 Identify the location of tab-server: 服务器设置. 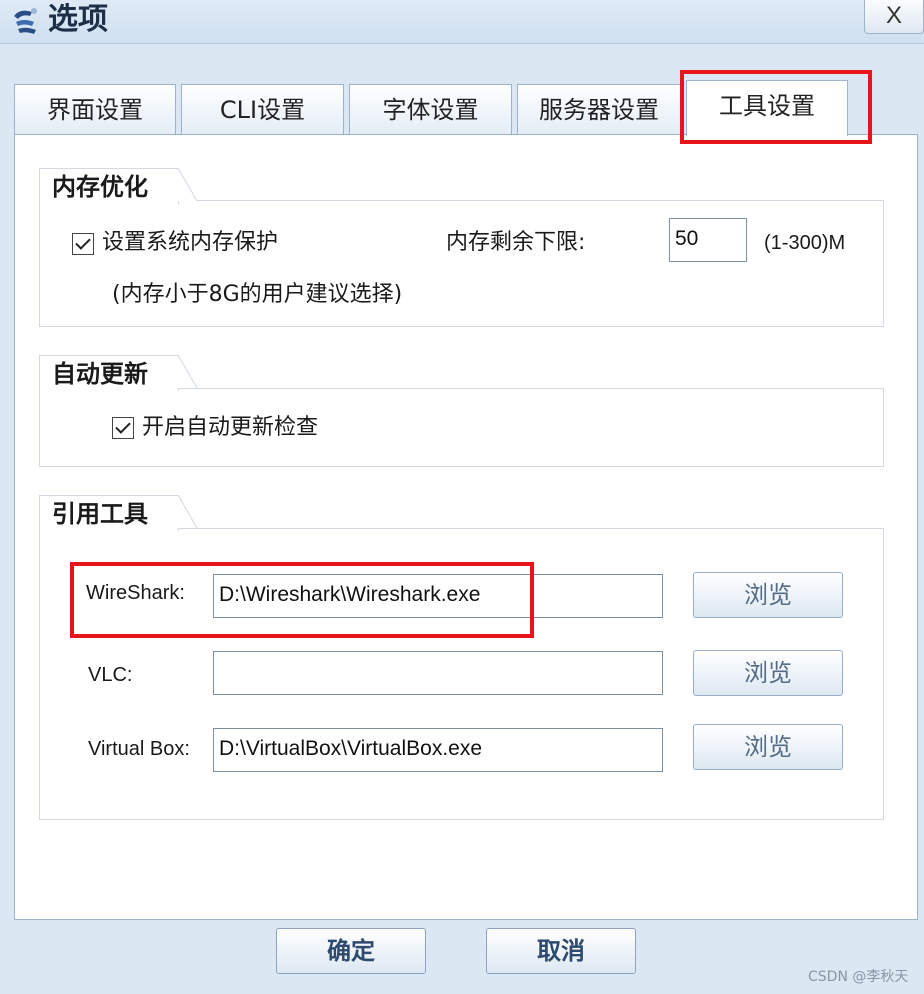
(599, 109).